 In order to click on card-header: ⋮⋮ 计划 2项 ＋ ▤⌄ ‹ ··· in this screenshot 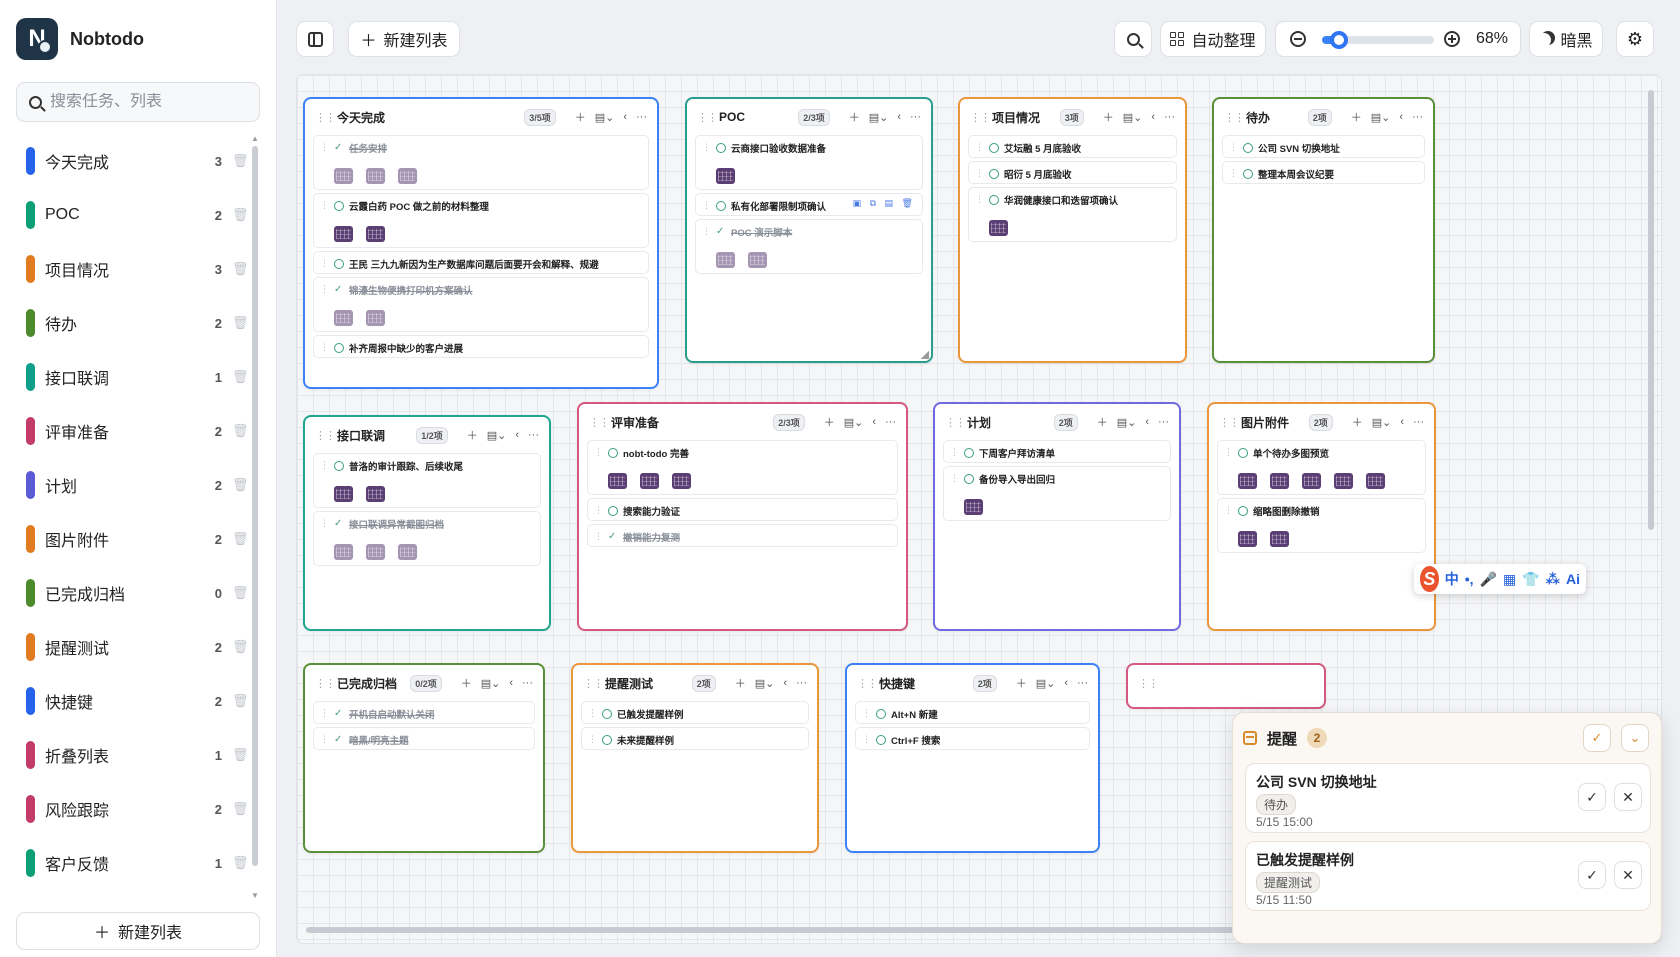, I will do `click(1057, 422)`.